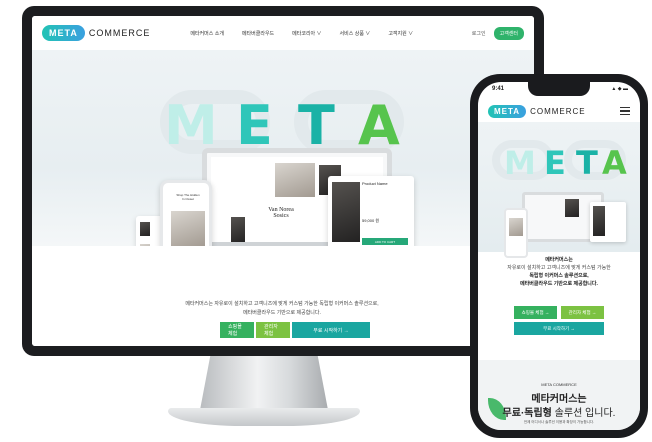  What do you see at coordinates (508, 33) in the screenshot?
I see `nav-cta-button: 고객센터` at bounding box center [508, 33].